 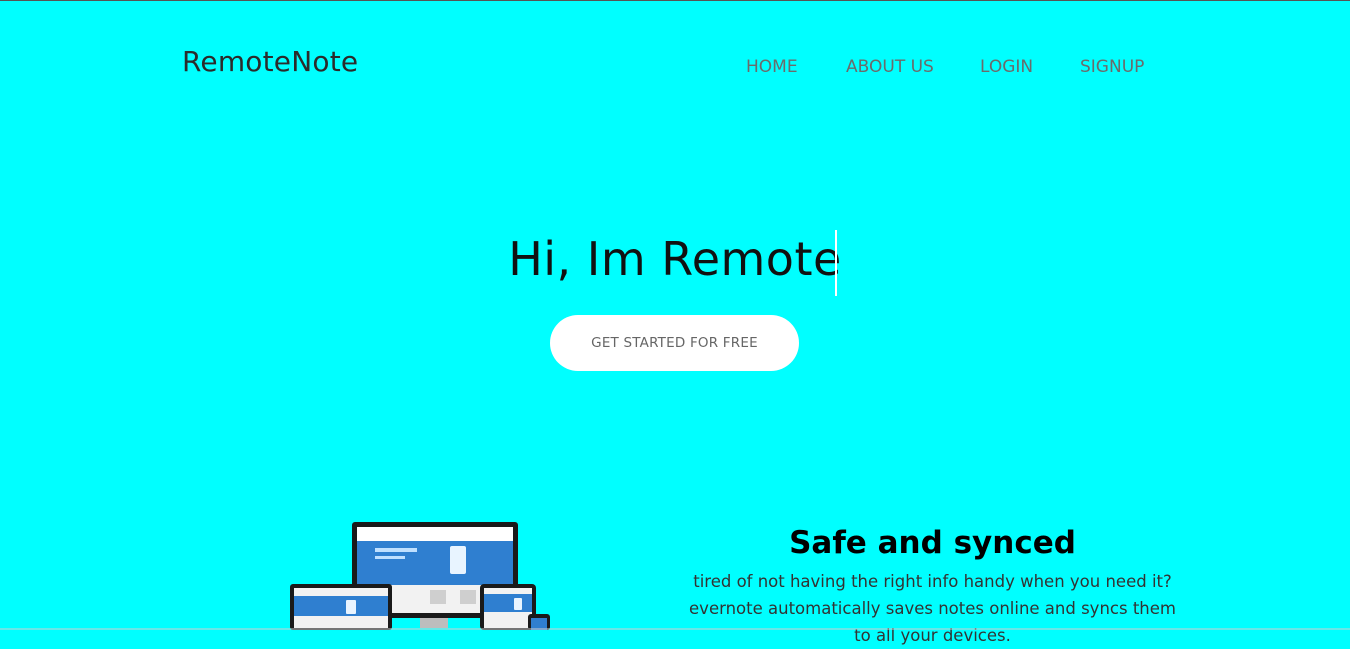 What do you see at coordinates (932, 543) in the screenshot?
I see `feature-title: Safe and synced` at bounding box center [932, 543].